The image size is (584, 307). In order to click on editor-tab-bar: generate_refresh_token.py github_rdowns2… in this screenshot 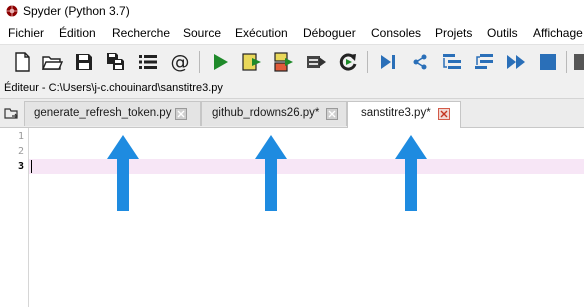, I will do `click(292, 113)`.